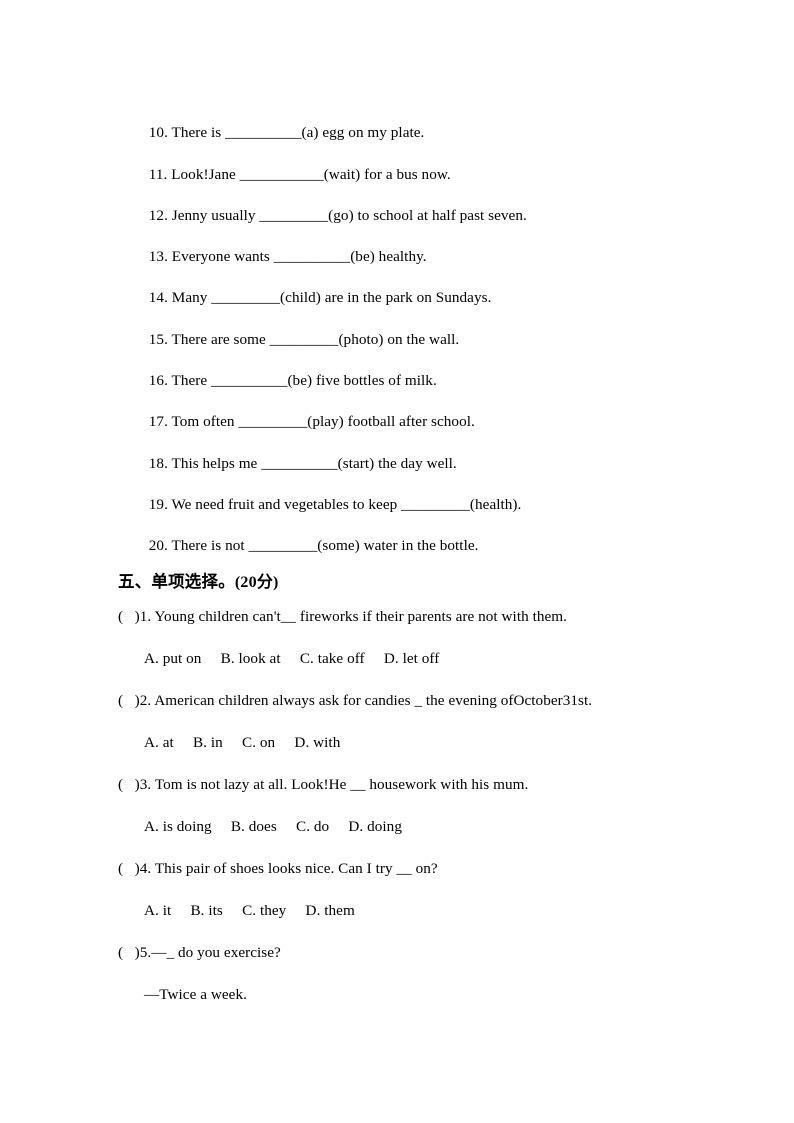 The width and height of the screenshot is (794, 1123). I want to click on item-number: 19., so click(158, 504).